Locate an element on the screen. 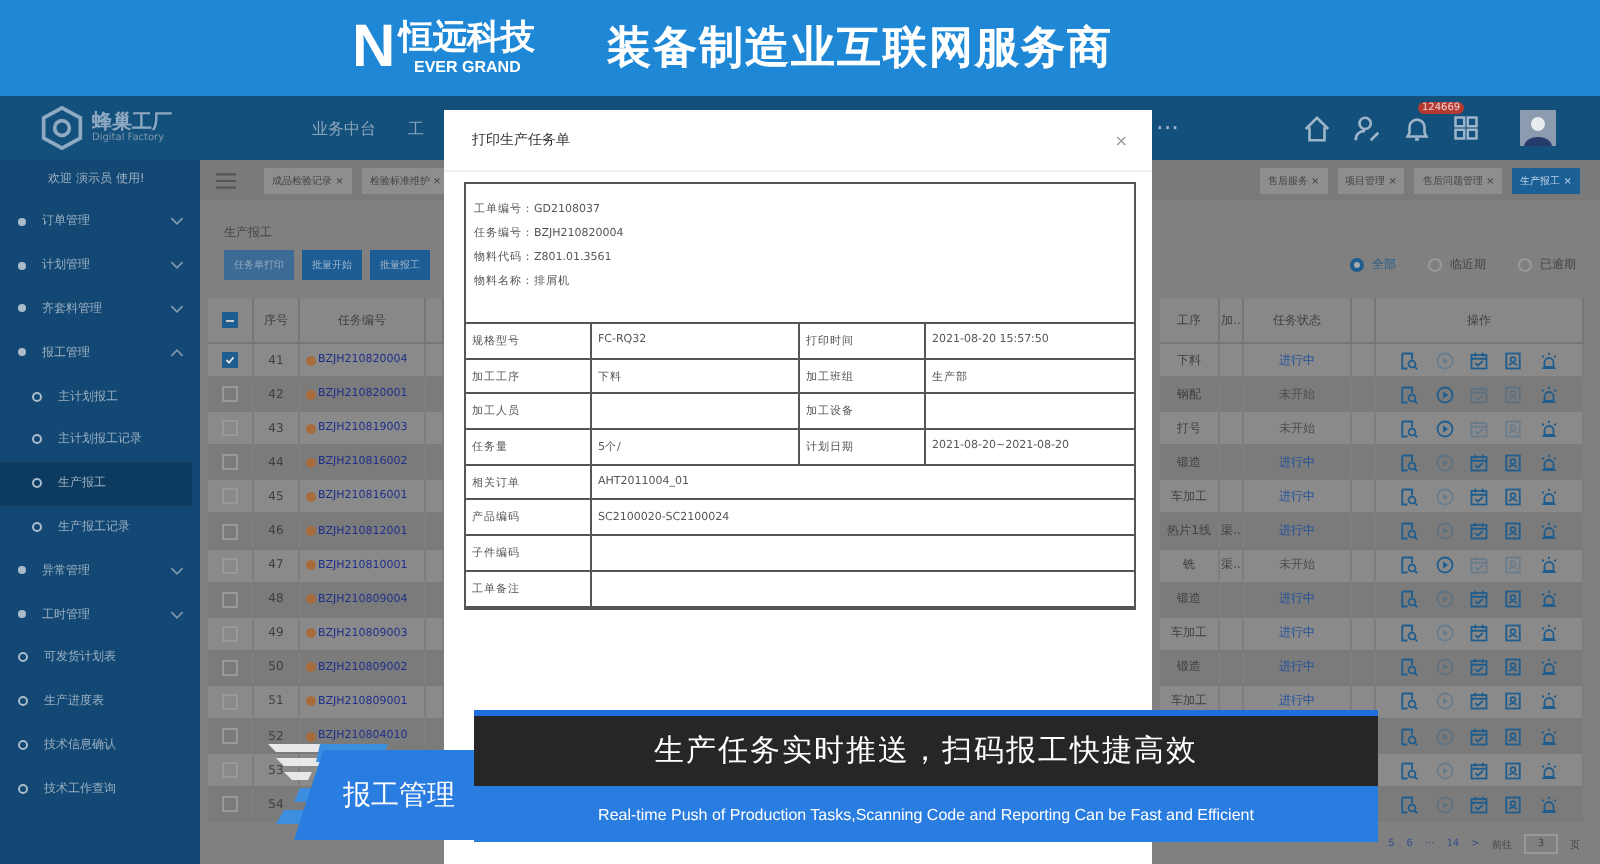  user-edit-icon is located at coordinates (1367, 128).